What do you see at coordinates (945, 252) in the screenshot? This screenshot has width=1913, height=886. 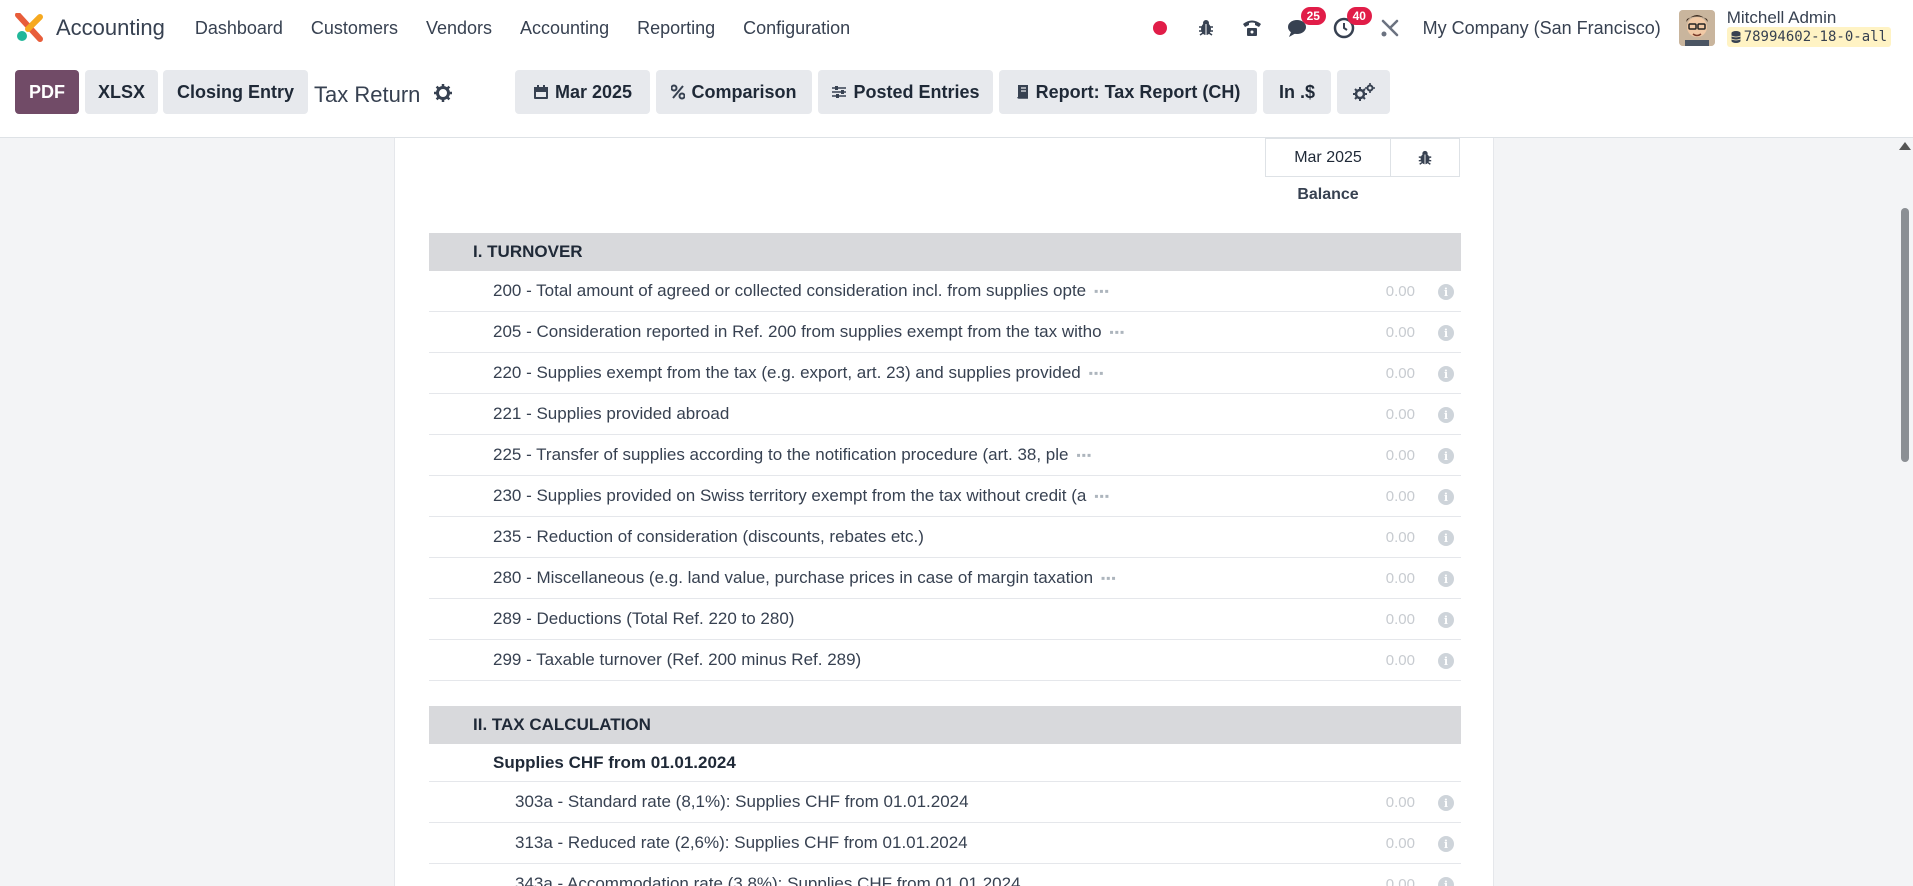 I see `section-turnover-header: I. TURNOVER` at bounding box center [945, 252].